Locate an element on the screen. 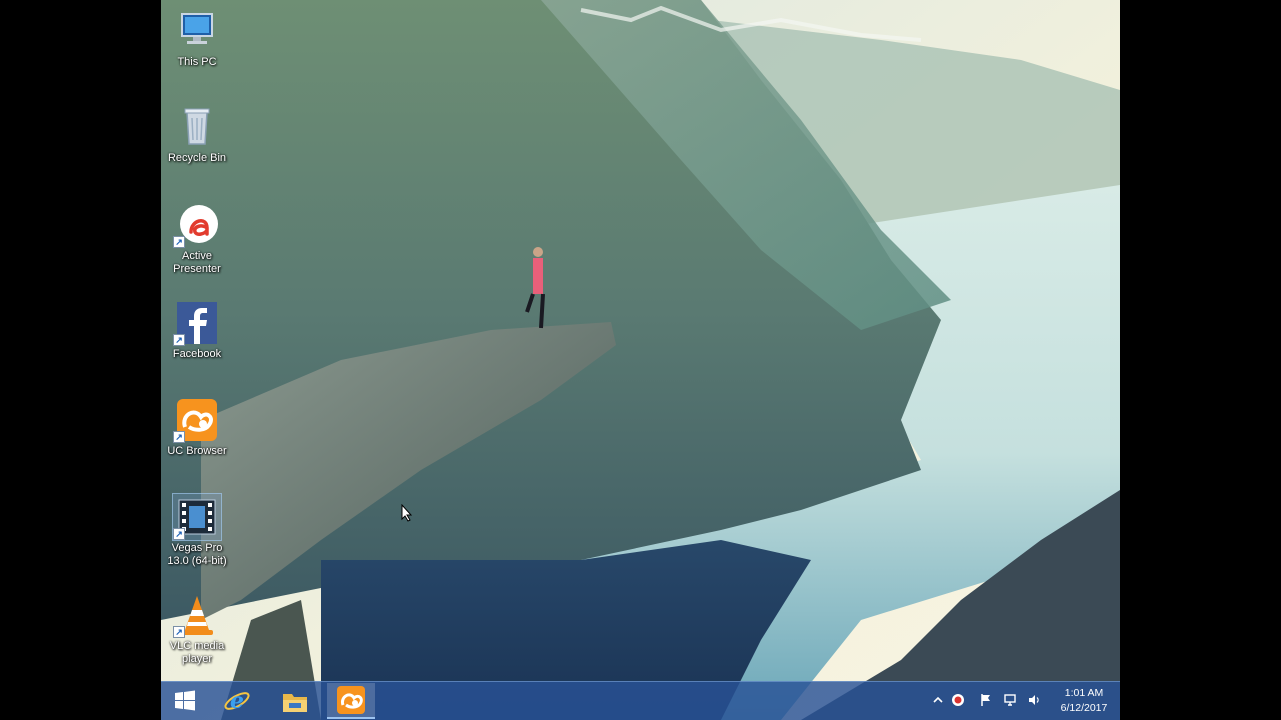 Image resolution: width=1281 pixels, height=720 pixels. desktop-icon-vegas-pro: ↗ Vegas Pro 13.0 (64-bit) is located at coordinates (197, 530).